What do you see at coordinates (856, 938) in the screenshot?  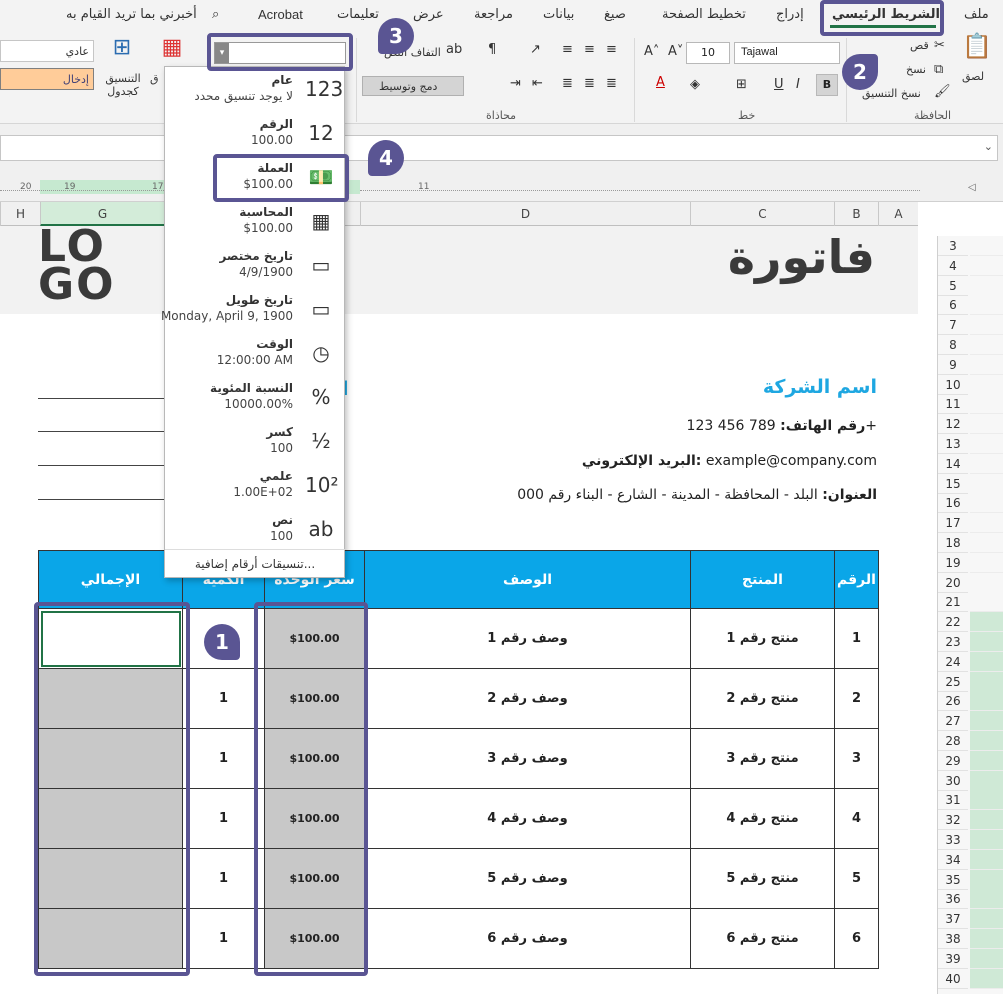 I see `number-cell: 6` at bounding box center [856, 938].